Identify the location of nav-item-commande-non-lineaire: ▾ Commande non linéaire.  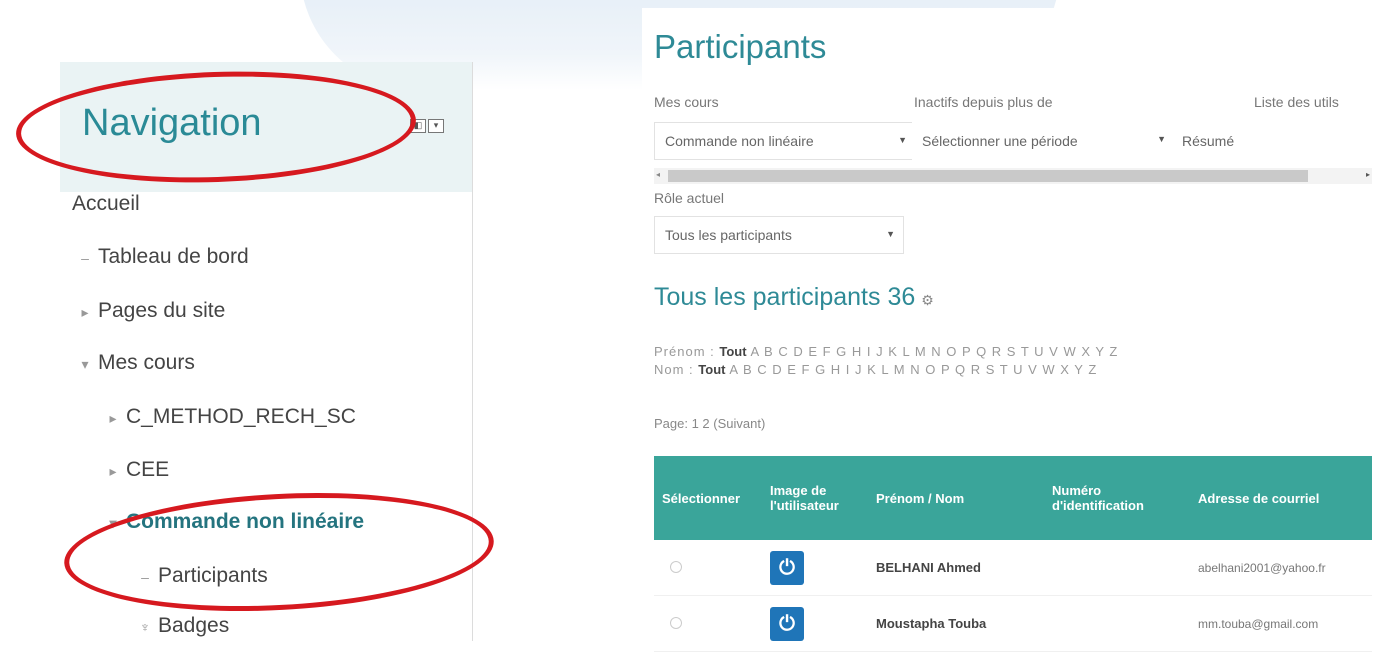
(232, 522).